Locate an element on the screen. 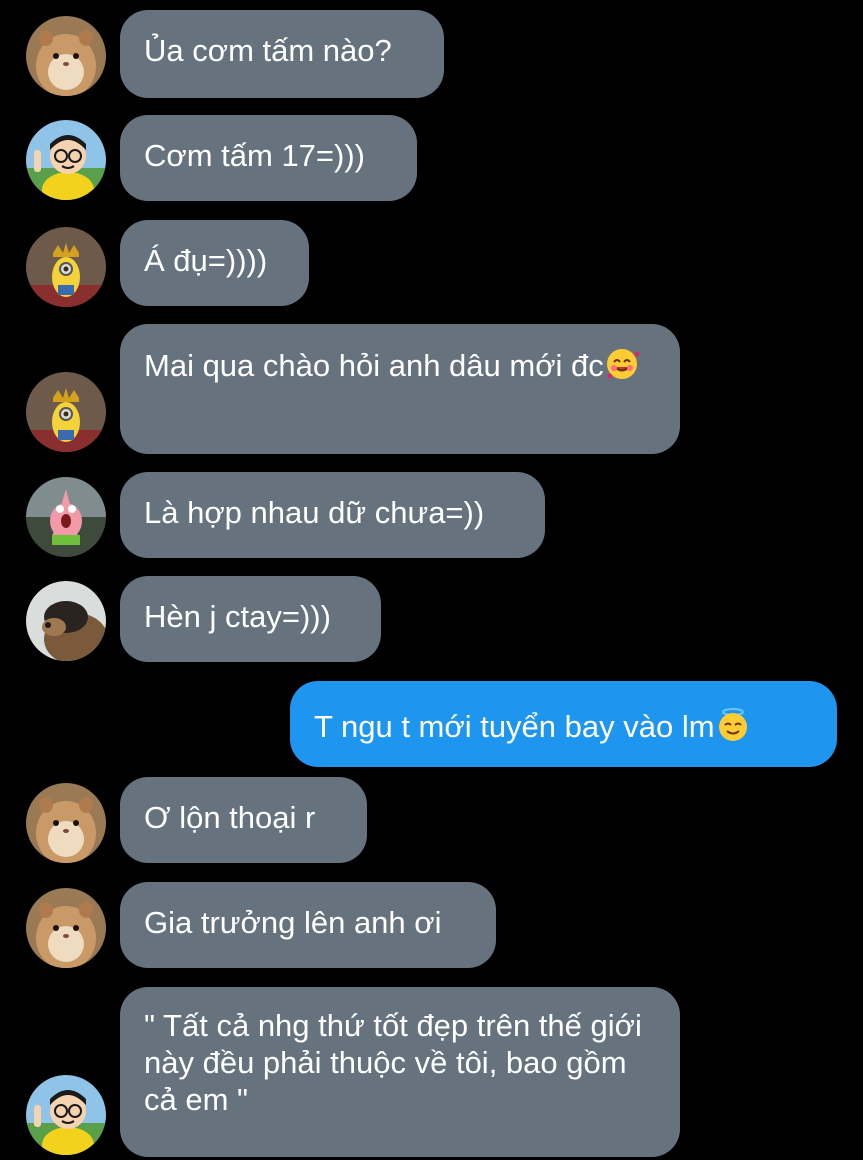 The width and height of the screenshot is (863, 1160). patrick-avatar is located at coordinates (66, 517).